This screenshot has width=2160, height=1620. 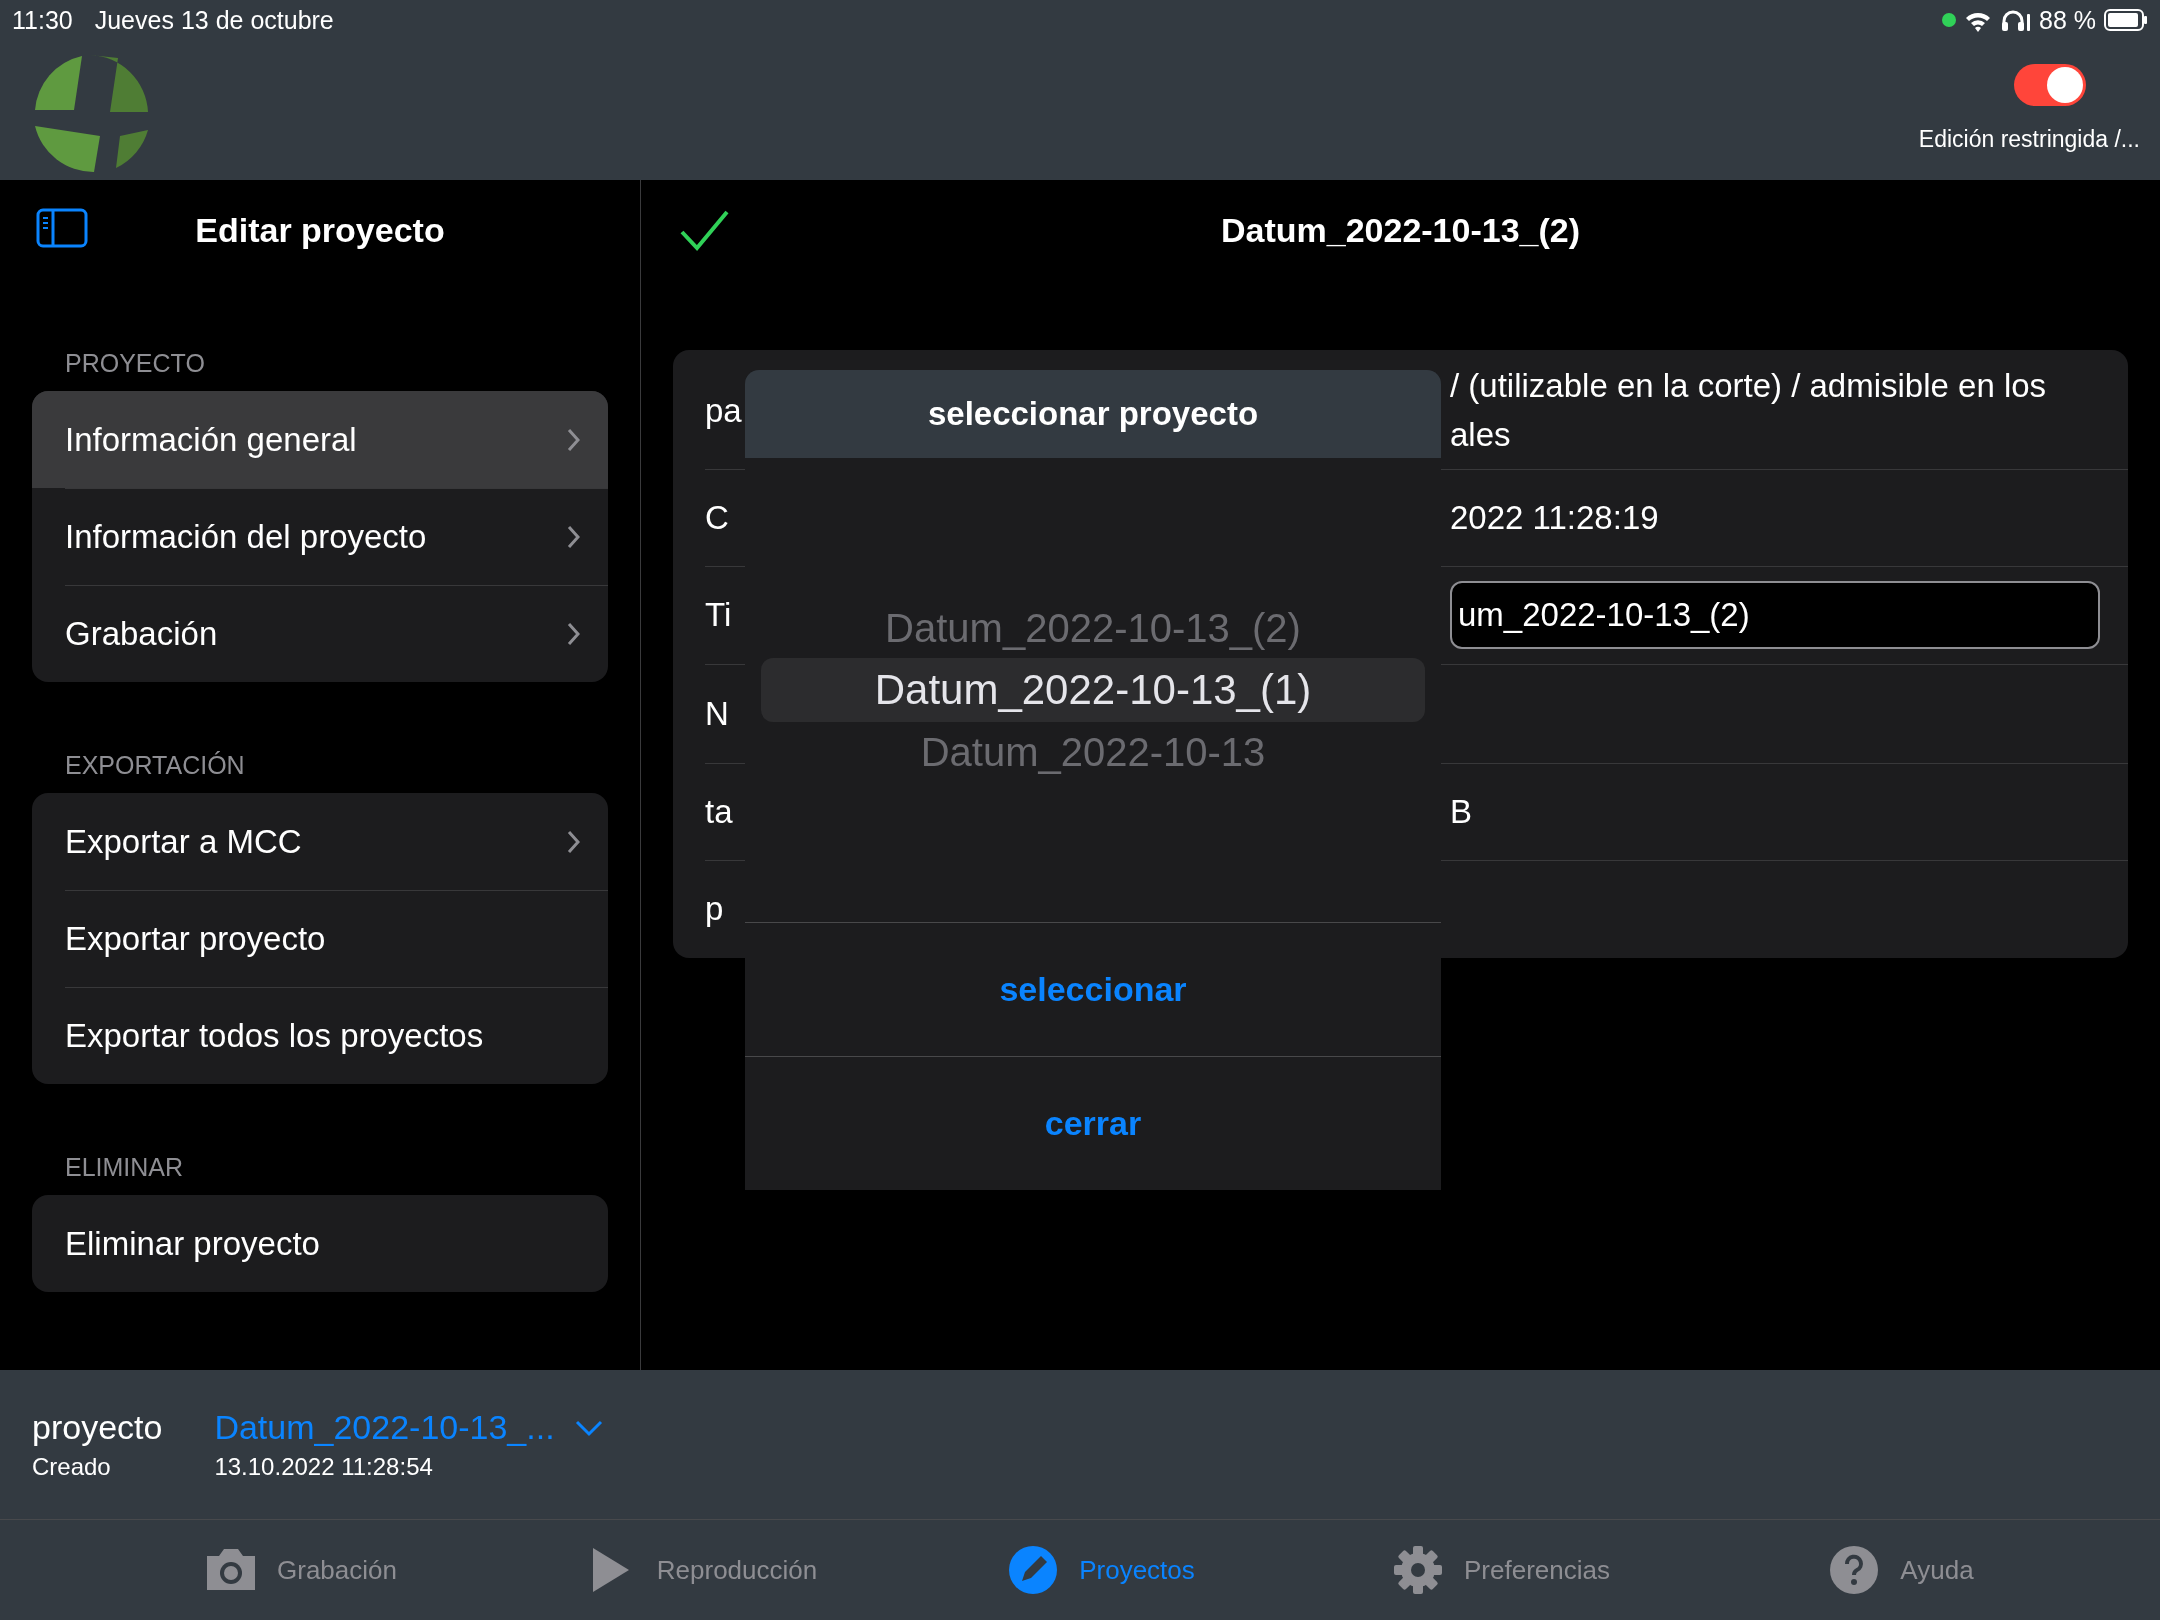 What do you see at coordinates (1093, 628) in the screenshot?
I see `picker-option: Datum_2022-10-13_(2)` at bounding box center [1093, 628].